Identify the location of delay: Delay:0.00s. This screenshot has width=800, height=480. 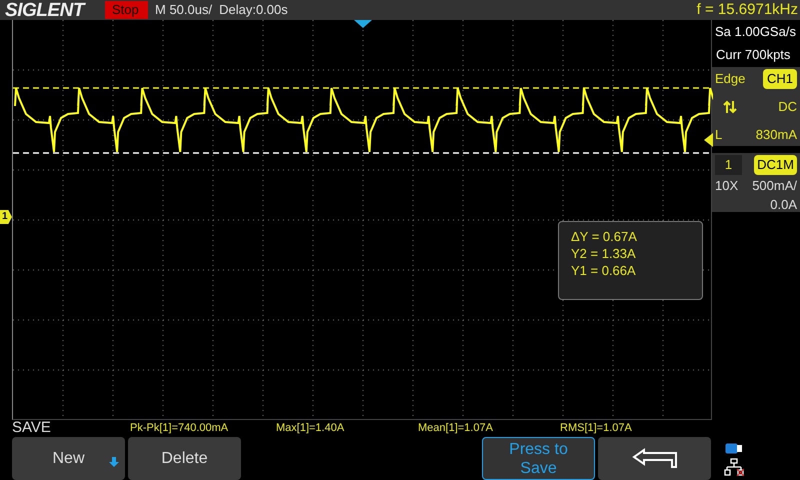
(253, 10).